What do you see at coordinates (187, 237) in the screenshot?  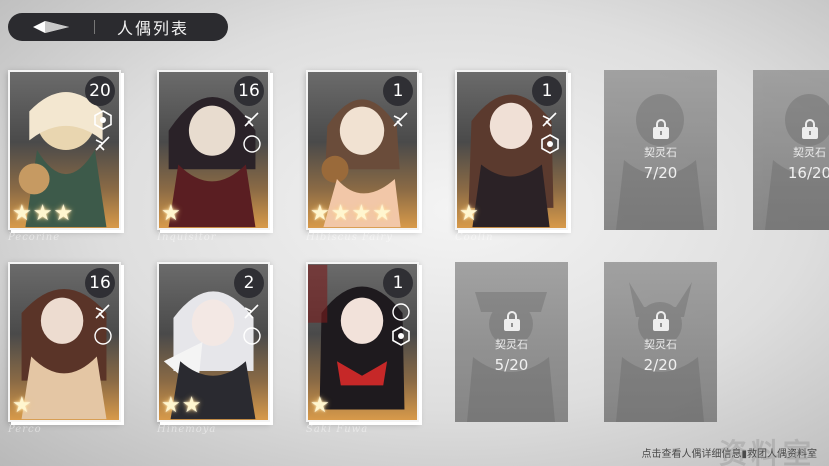 I see `doll-name: Inquisitor` at bounding box center [187, 237].